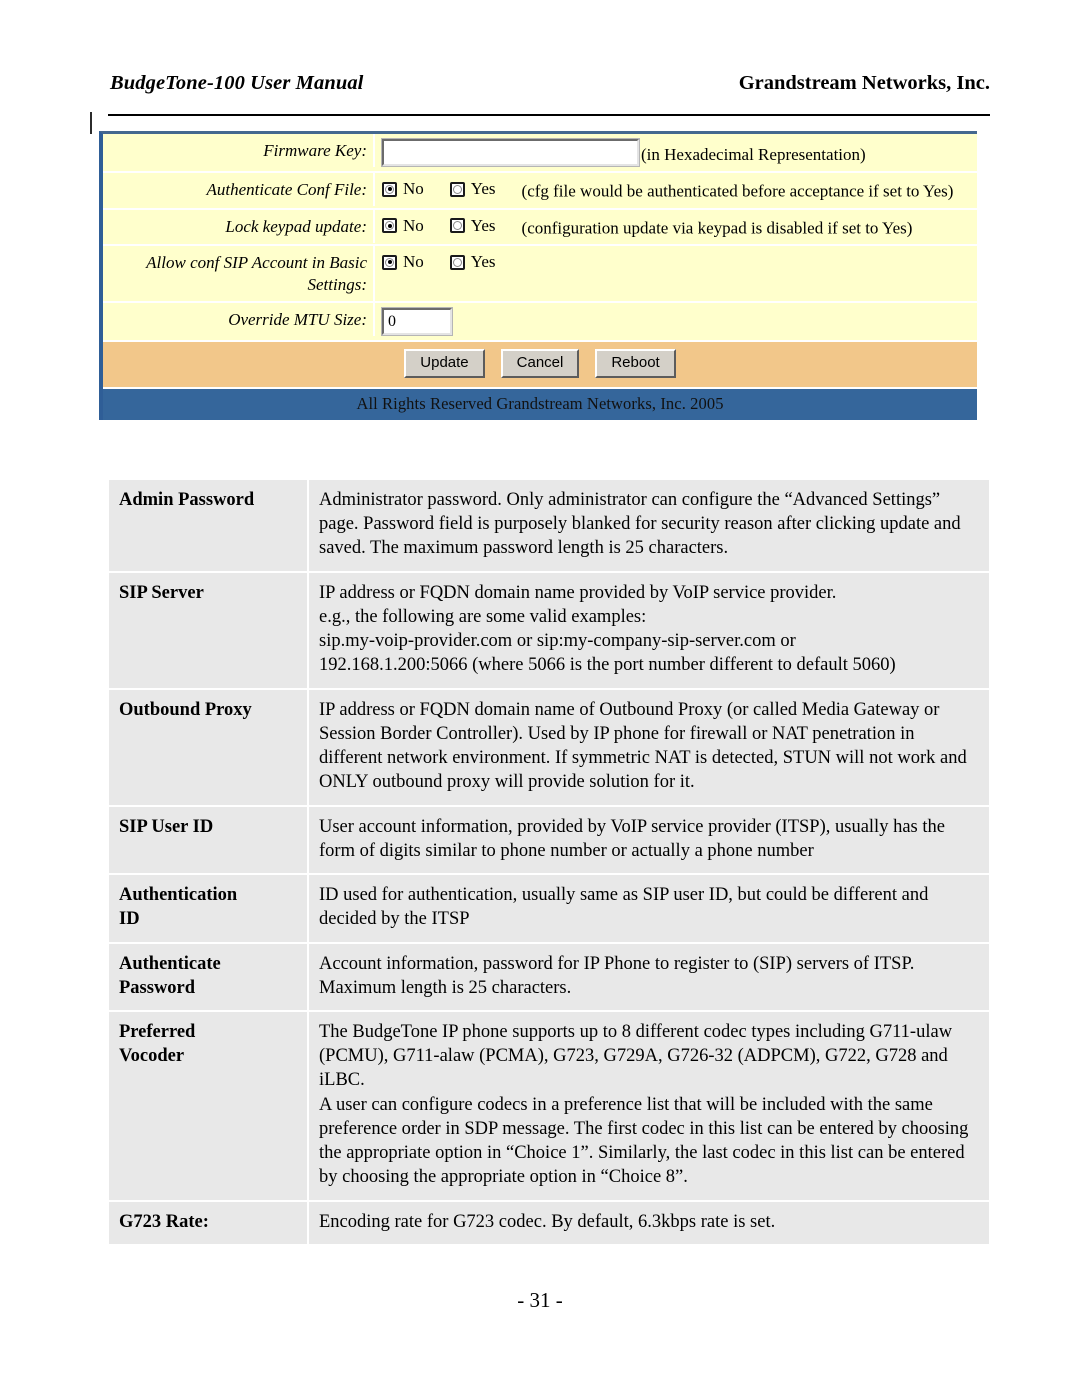  I want to click on term-label: Authenticate, so click(170, 963).